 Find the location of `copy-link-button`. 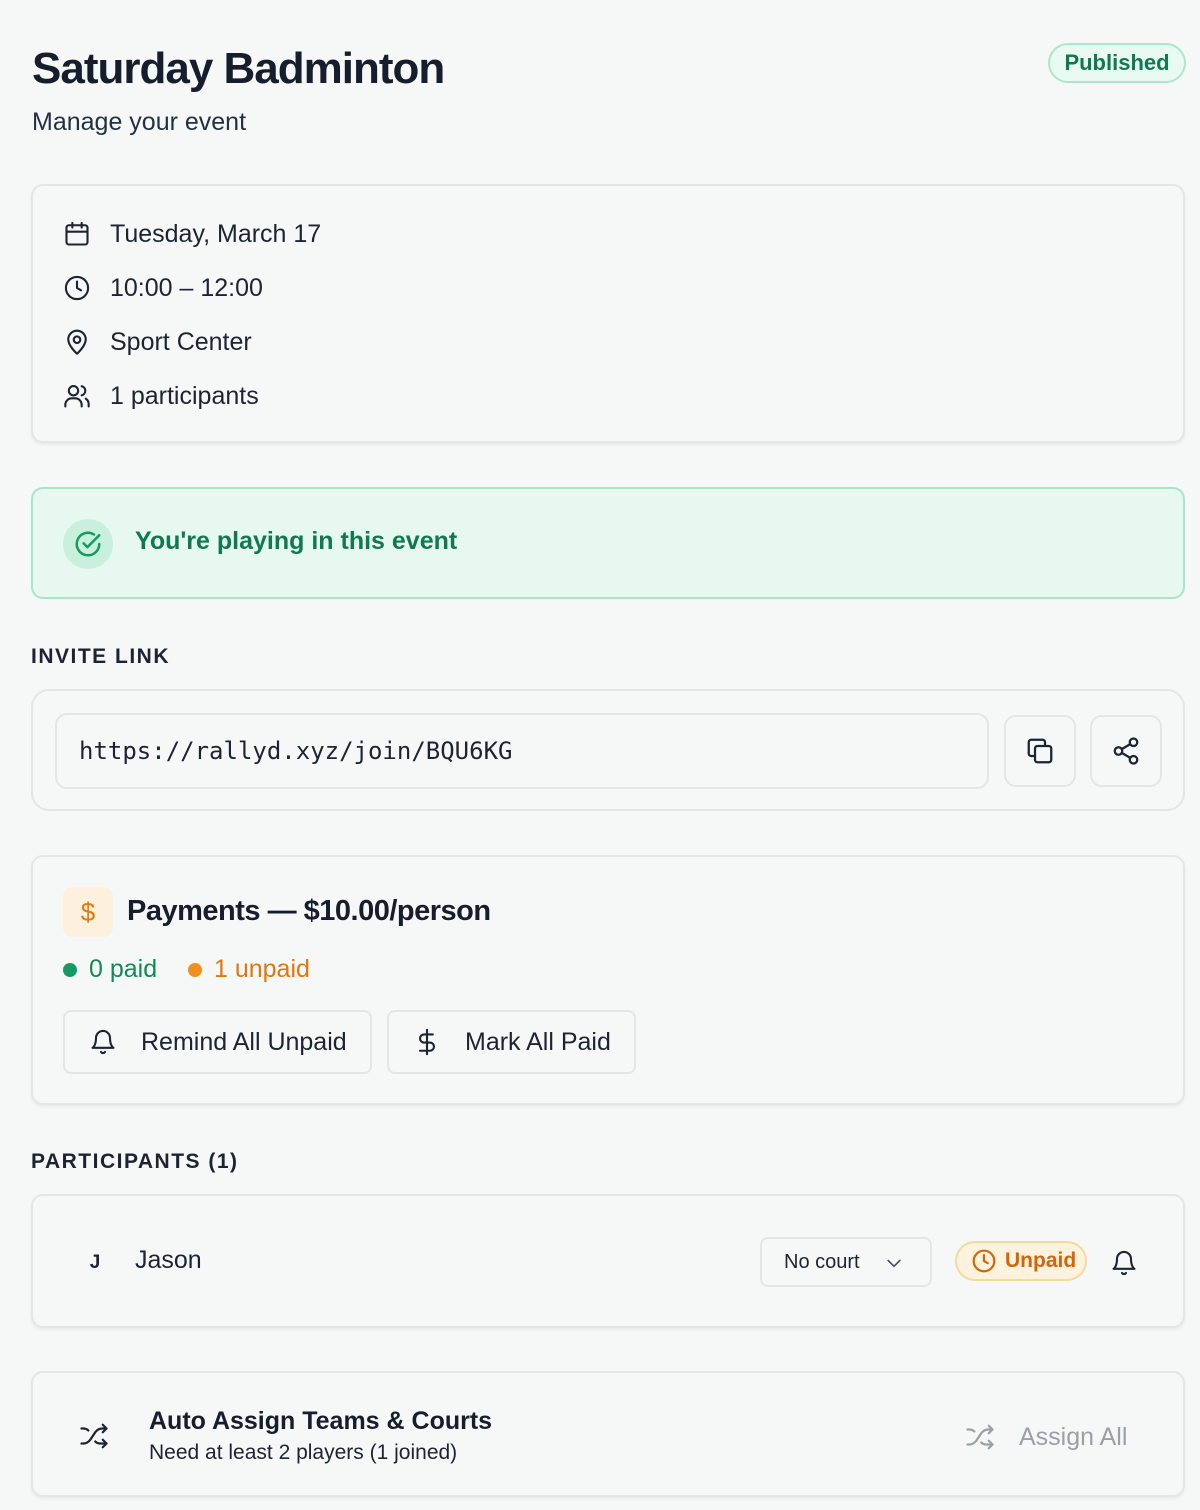

copy-link-button is located at coordinates (1040, 751).